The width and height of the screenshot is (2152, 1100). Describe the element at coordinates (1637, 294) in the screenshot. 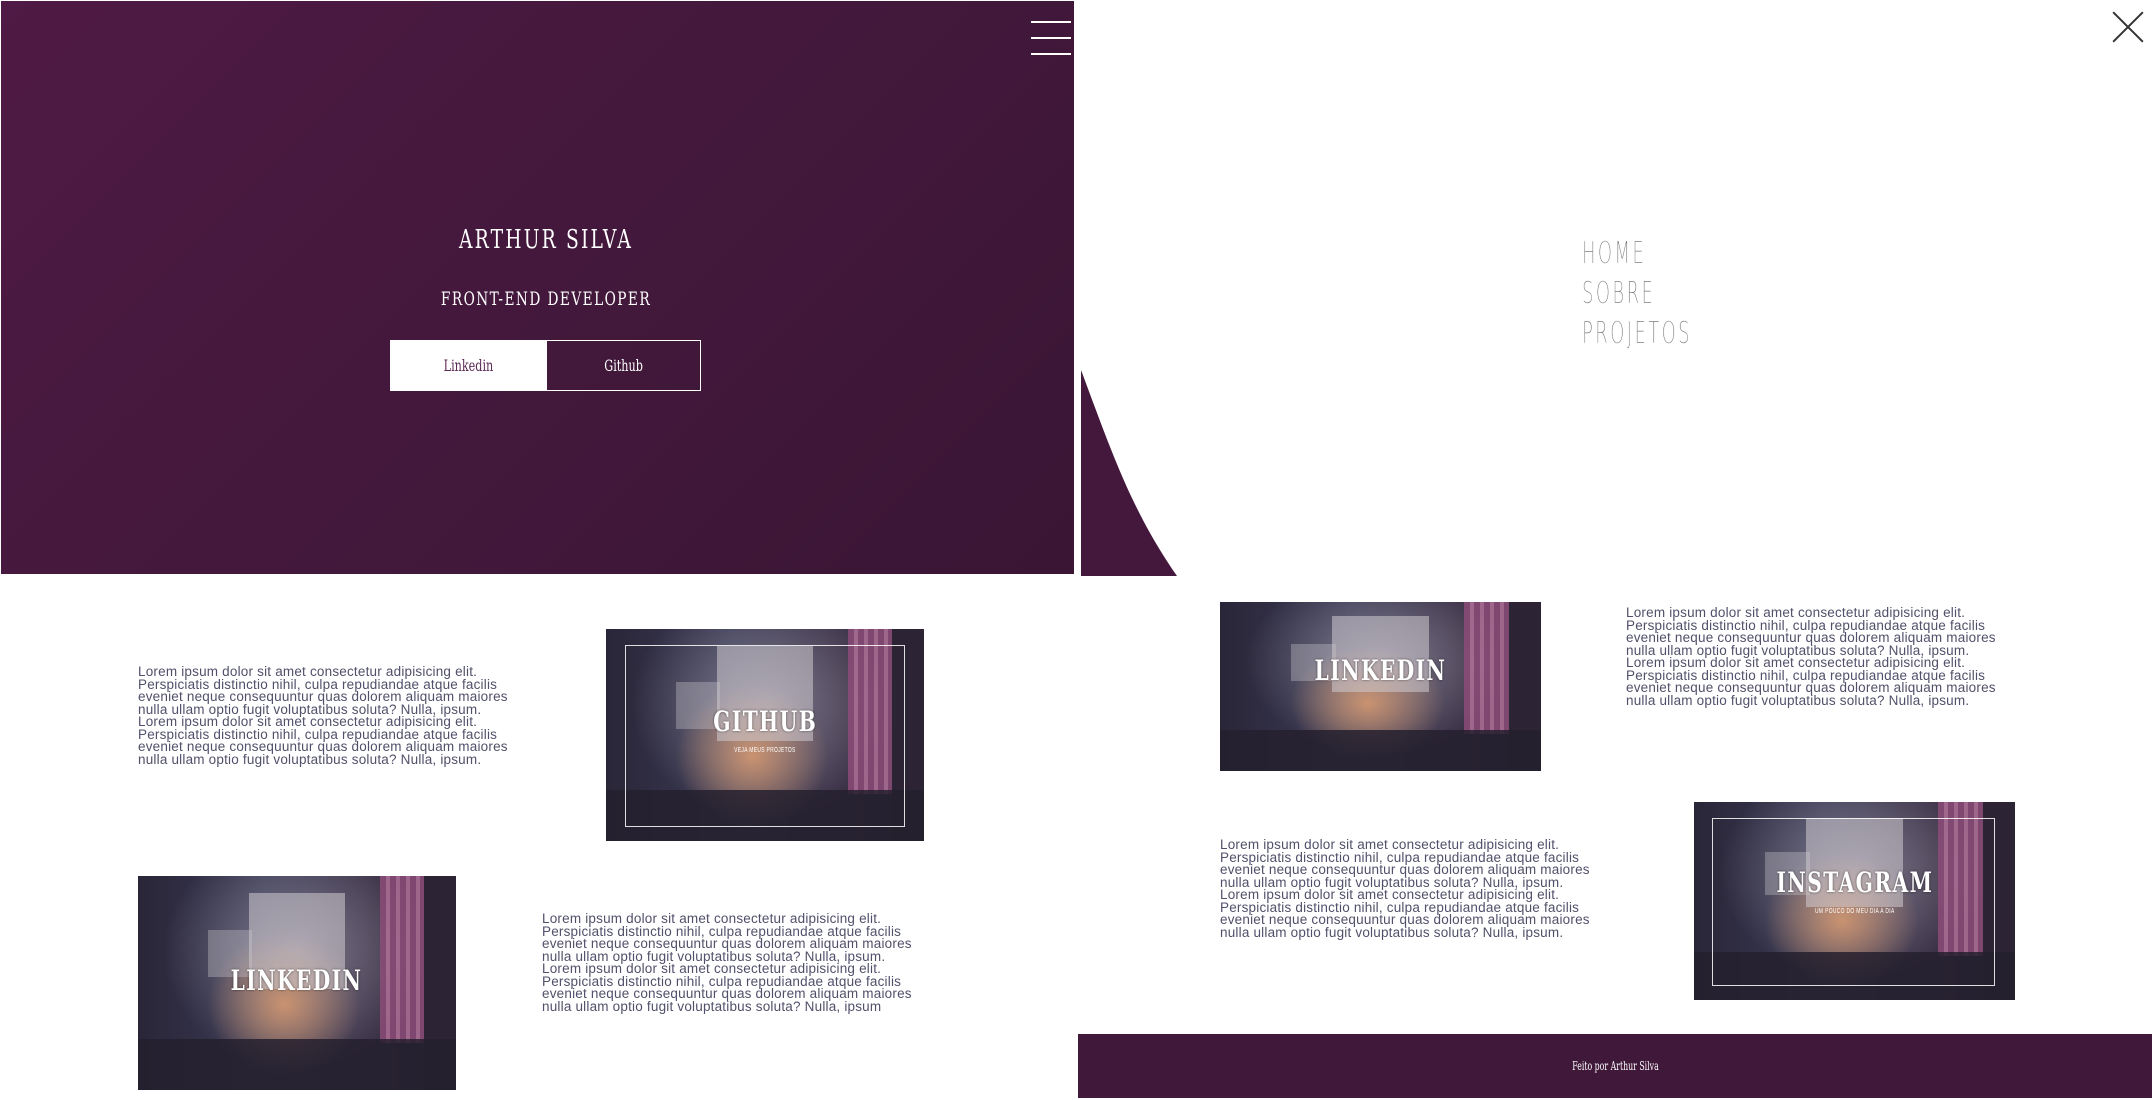

I see `menu-item-sobre: SOBRE` at that location.